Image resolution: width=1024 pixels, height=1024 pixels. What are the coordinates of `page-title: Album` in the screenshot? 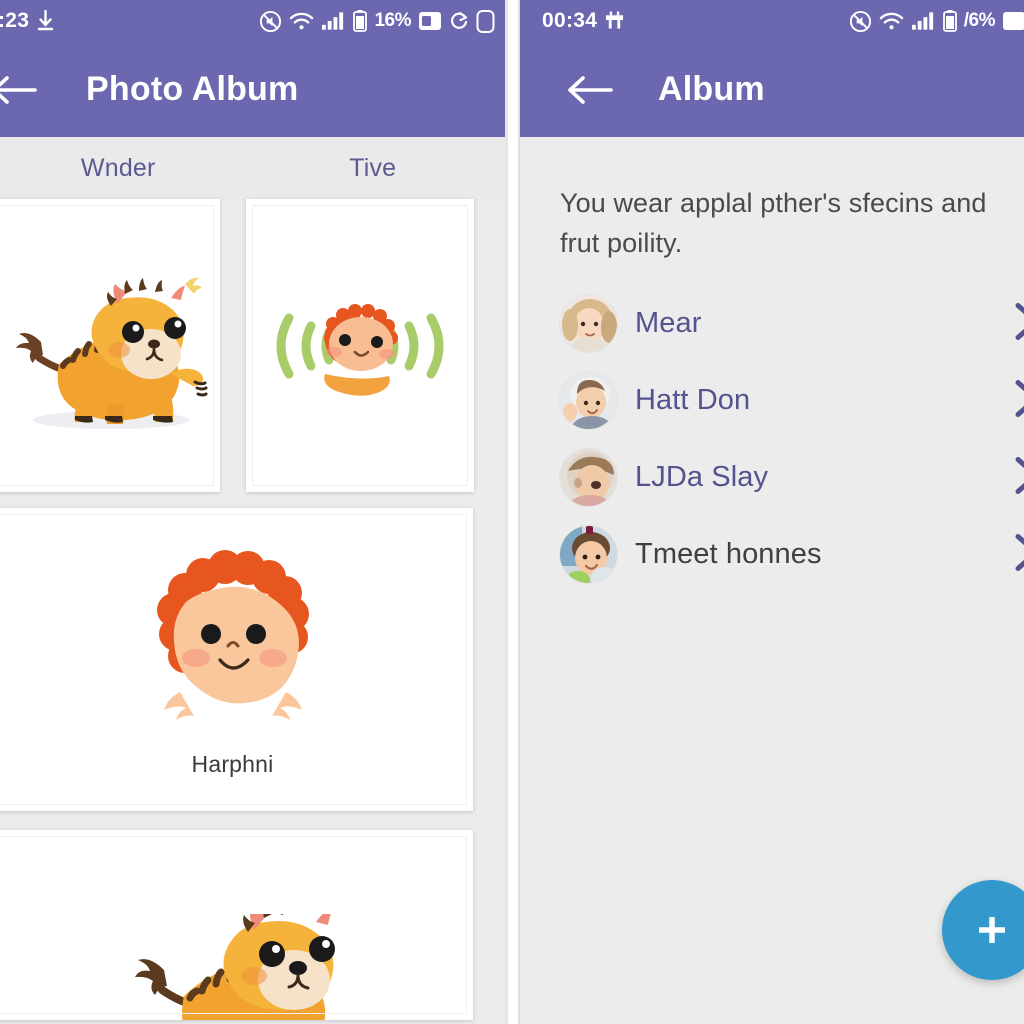 It's located at (711, 89).